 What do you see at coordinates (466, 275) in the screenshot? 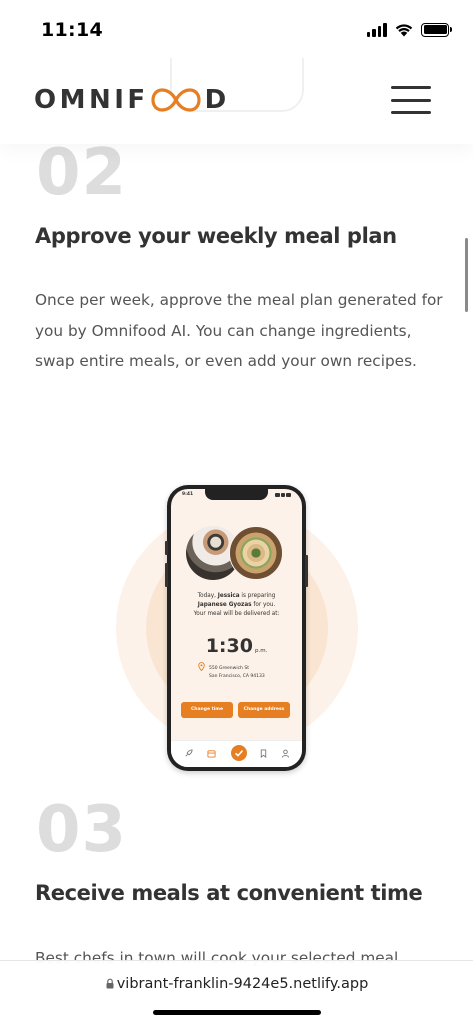
I see `page-scrollbar` at bounding box center [466, 275].